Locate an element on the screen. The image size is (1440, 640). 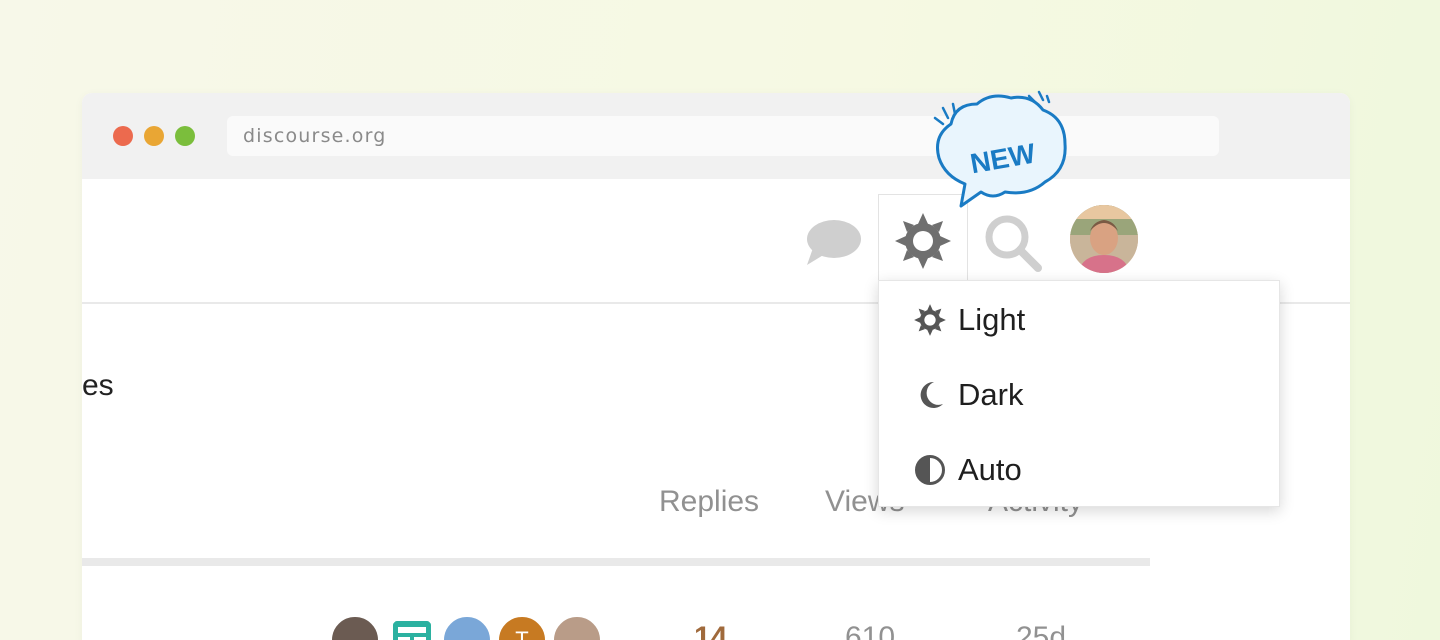
topic-replies-count: 14 is located at coordinates (711, 630).